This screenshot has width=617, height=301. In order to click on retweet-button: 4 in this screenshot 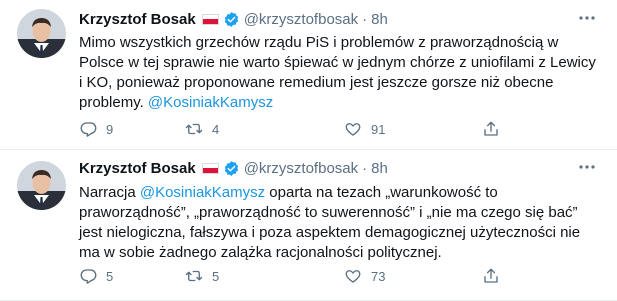, I will do `click(202, 129)`.